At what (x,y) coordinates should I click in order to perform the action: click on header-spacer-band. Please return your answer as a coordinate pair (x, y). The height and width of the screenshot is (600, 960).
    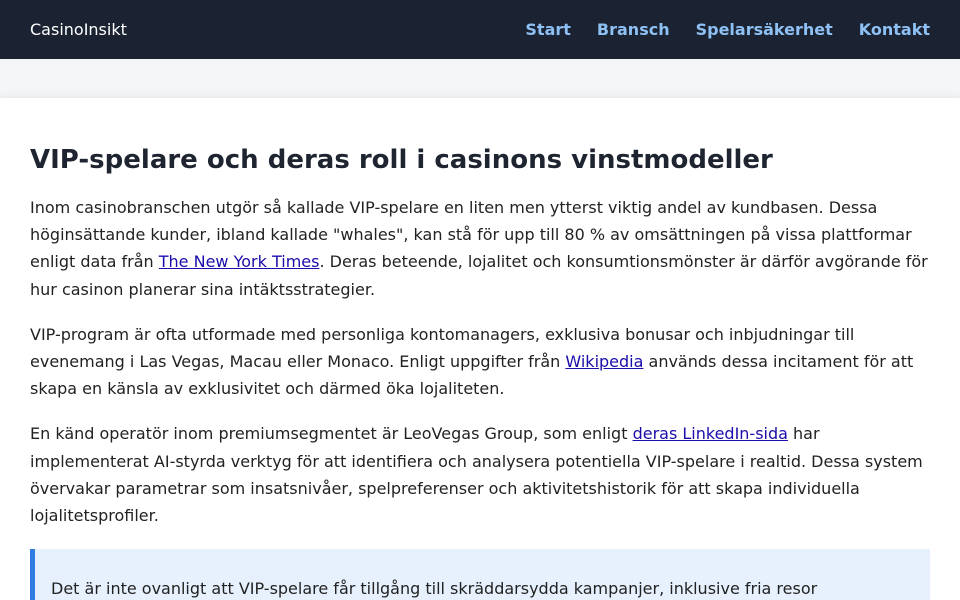
    Looking at the image, I should click on (480, 78).